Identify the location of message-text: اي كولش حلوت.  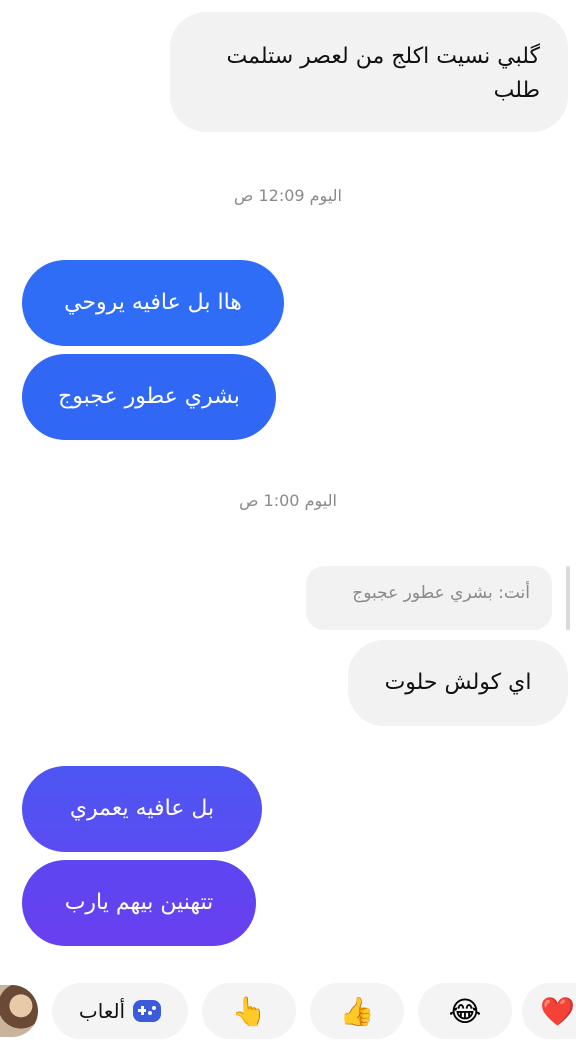
(458, 682).